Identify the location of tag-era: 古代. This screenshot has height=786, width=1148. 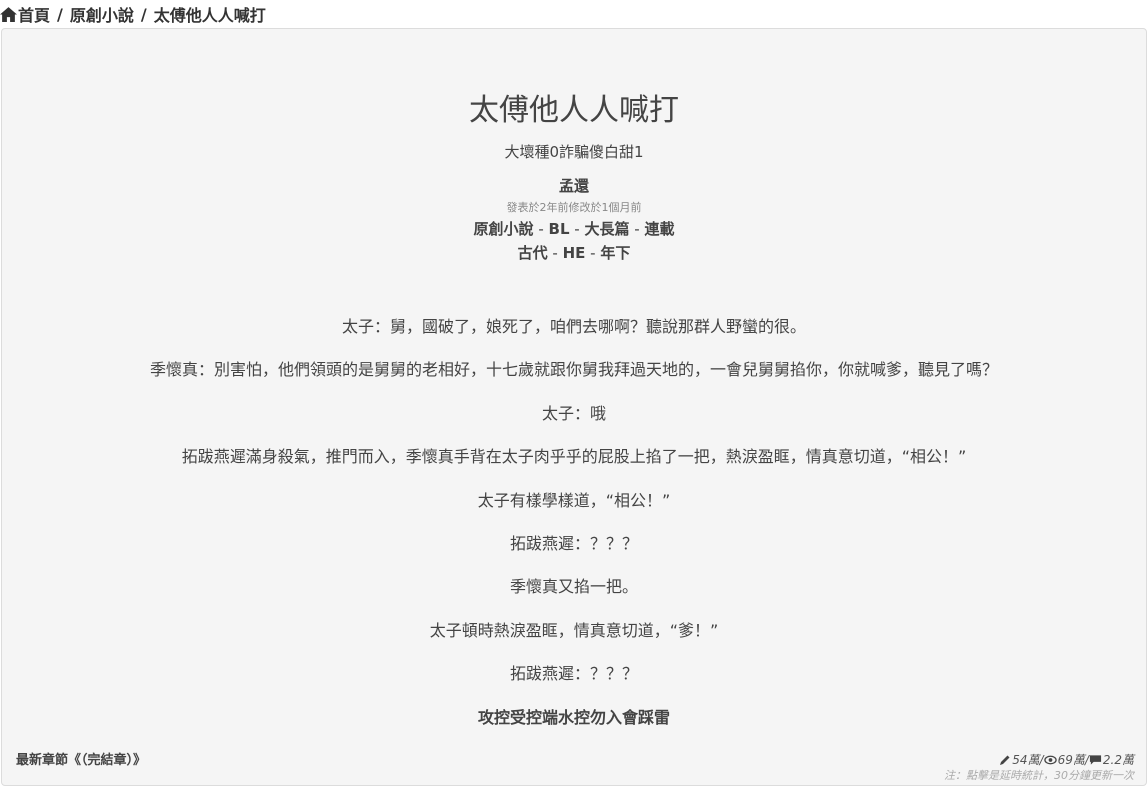
(533, 253).